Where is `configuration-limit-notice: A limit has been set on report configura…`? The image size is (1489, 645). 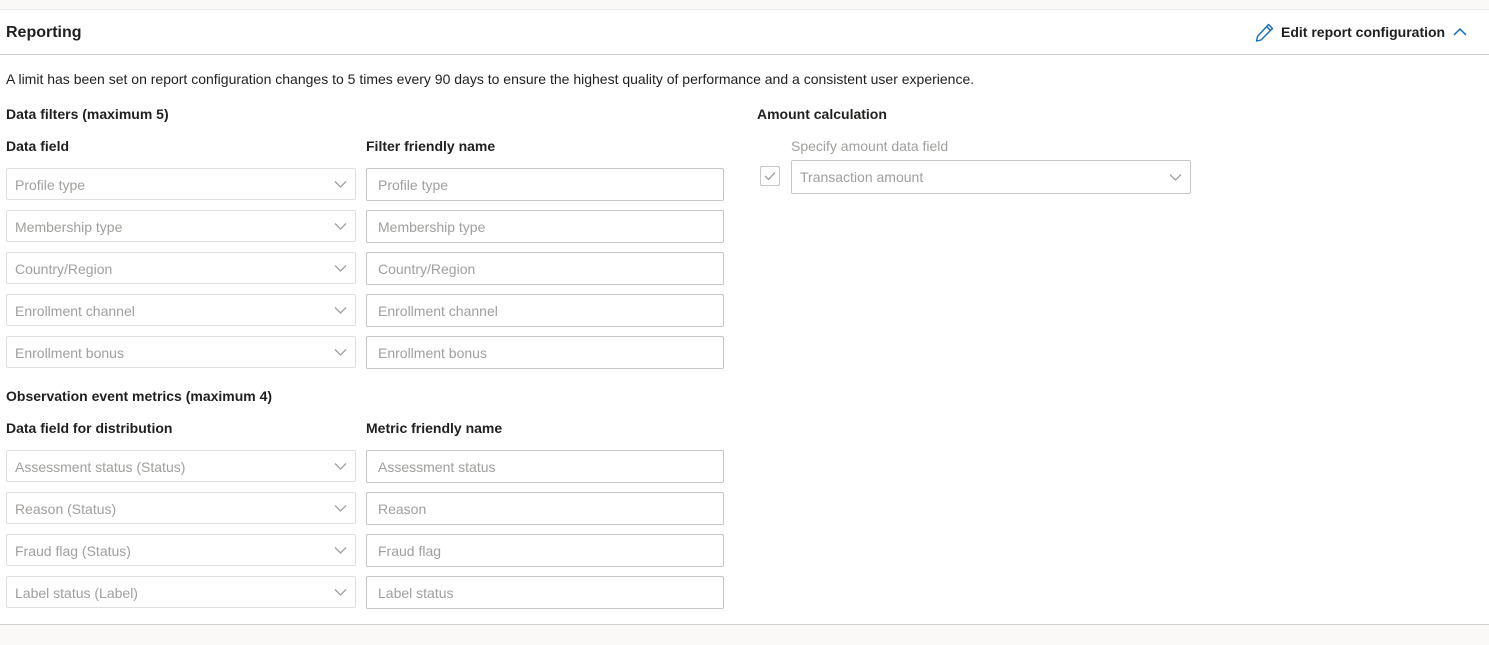
configuration-limit-notice: A limit has been set on report configura… is located at coordinates (490, 79).